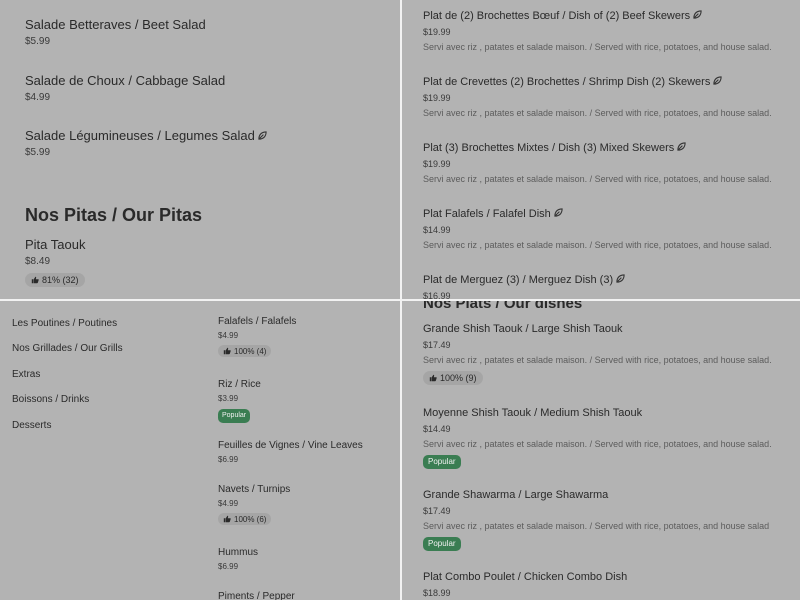 The image size is (800, 600). Describe the element at coordinates (250, 519) in the screenshot. I see `rating-text: 100% (6)` at that location.